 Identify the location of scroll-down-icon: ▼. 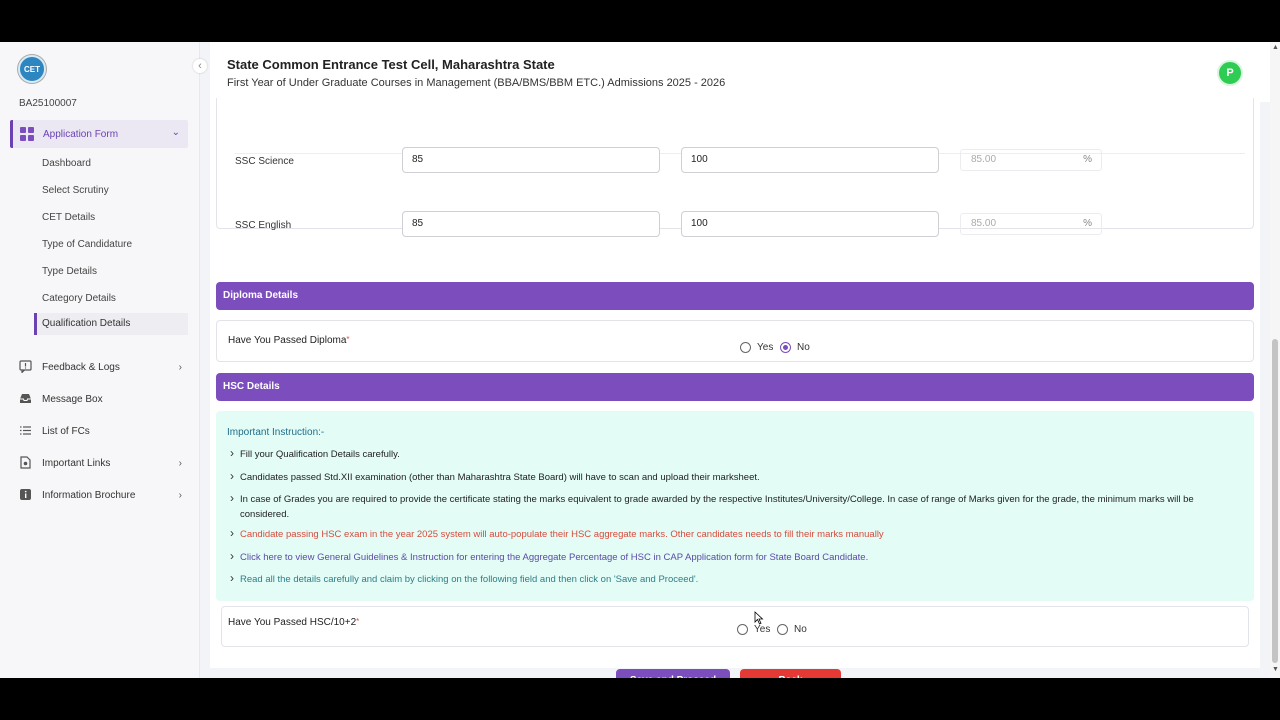
(1275, 669).